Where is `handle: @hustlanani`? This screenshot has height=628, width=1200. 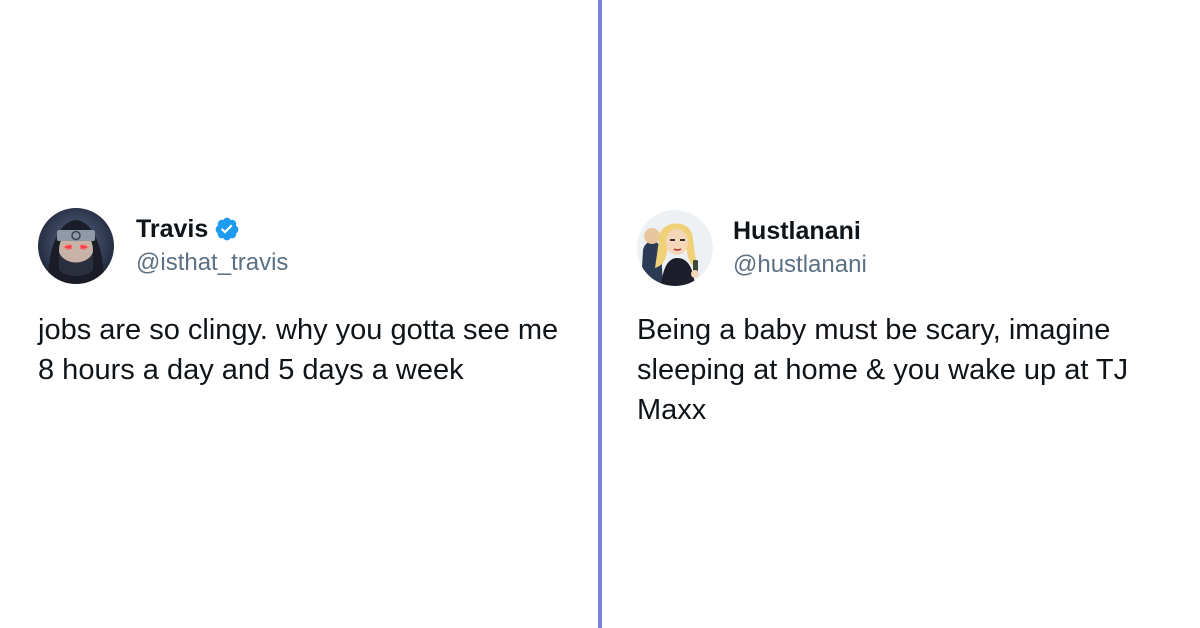 handle: @hustlanani is located at coordinates (800, 265).